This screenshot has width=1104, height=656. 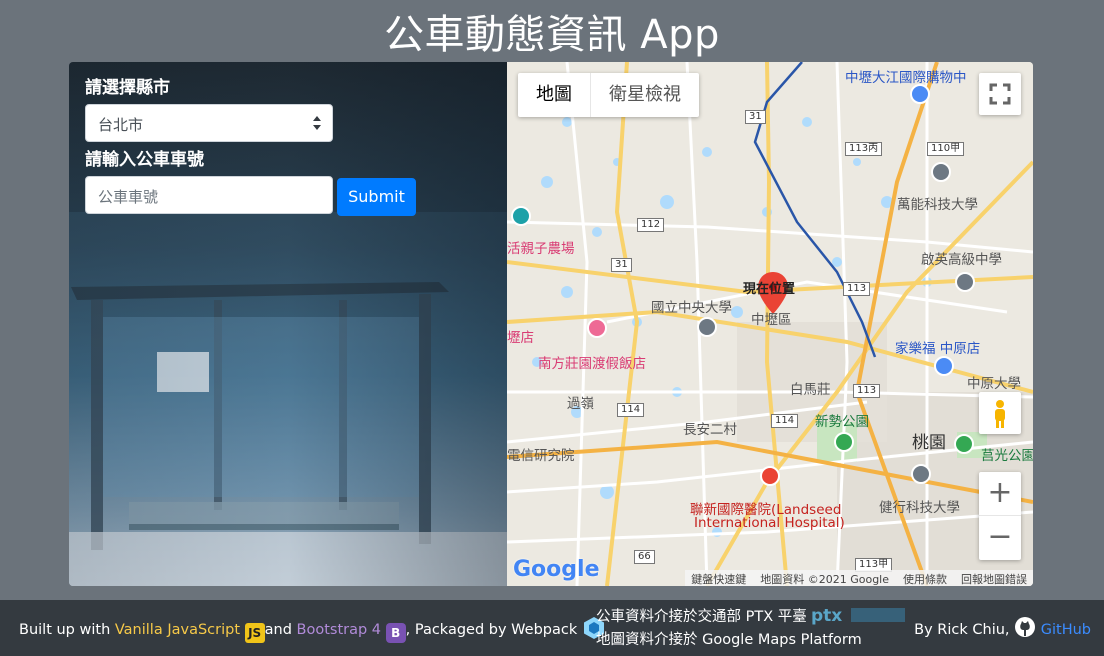 I want to click on keyboard-shortcuts-link: 鍵盤快速鍵, so click(x=718, y=578).